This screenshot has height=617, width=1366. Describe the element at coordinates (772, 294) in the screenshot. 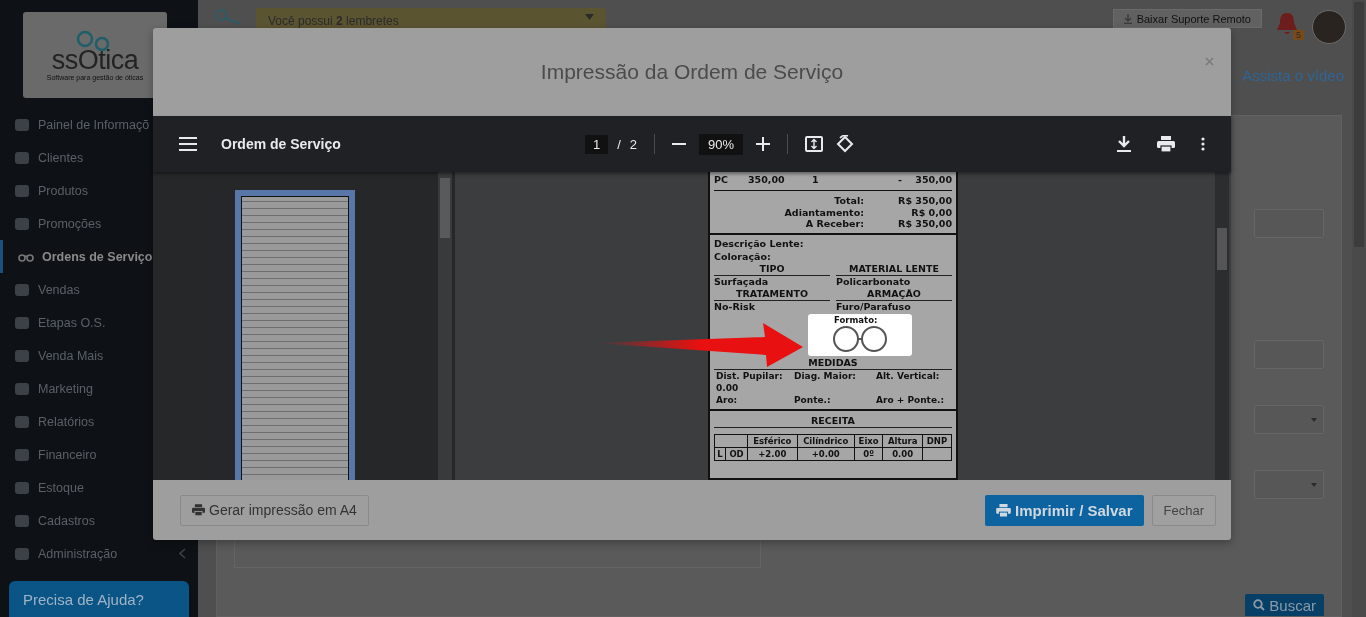

I see `section-heading: TRATAMENTO` at that location.